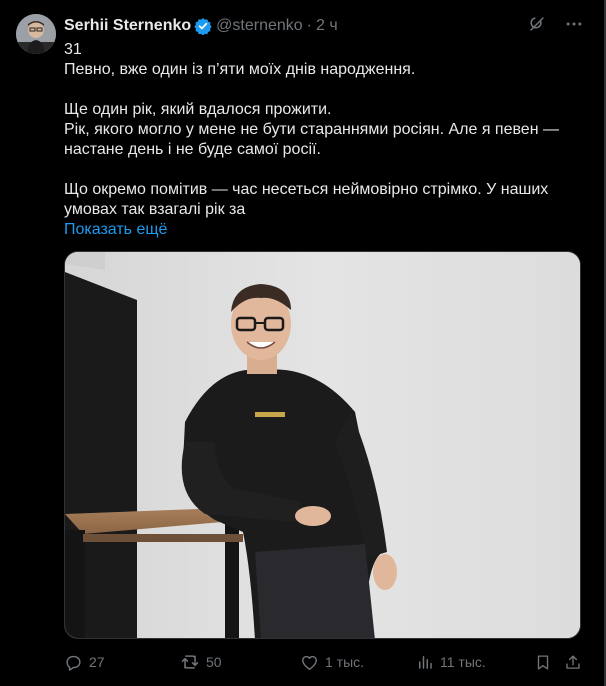 This screenshot has height=686, width=606. What do you see at coordinates (463, 662) in the screenshot?
I see `views-count: 11 тыс.` at bounding box center [463, 662].